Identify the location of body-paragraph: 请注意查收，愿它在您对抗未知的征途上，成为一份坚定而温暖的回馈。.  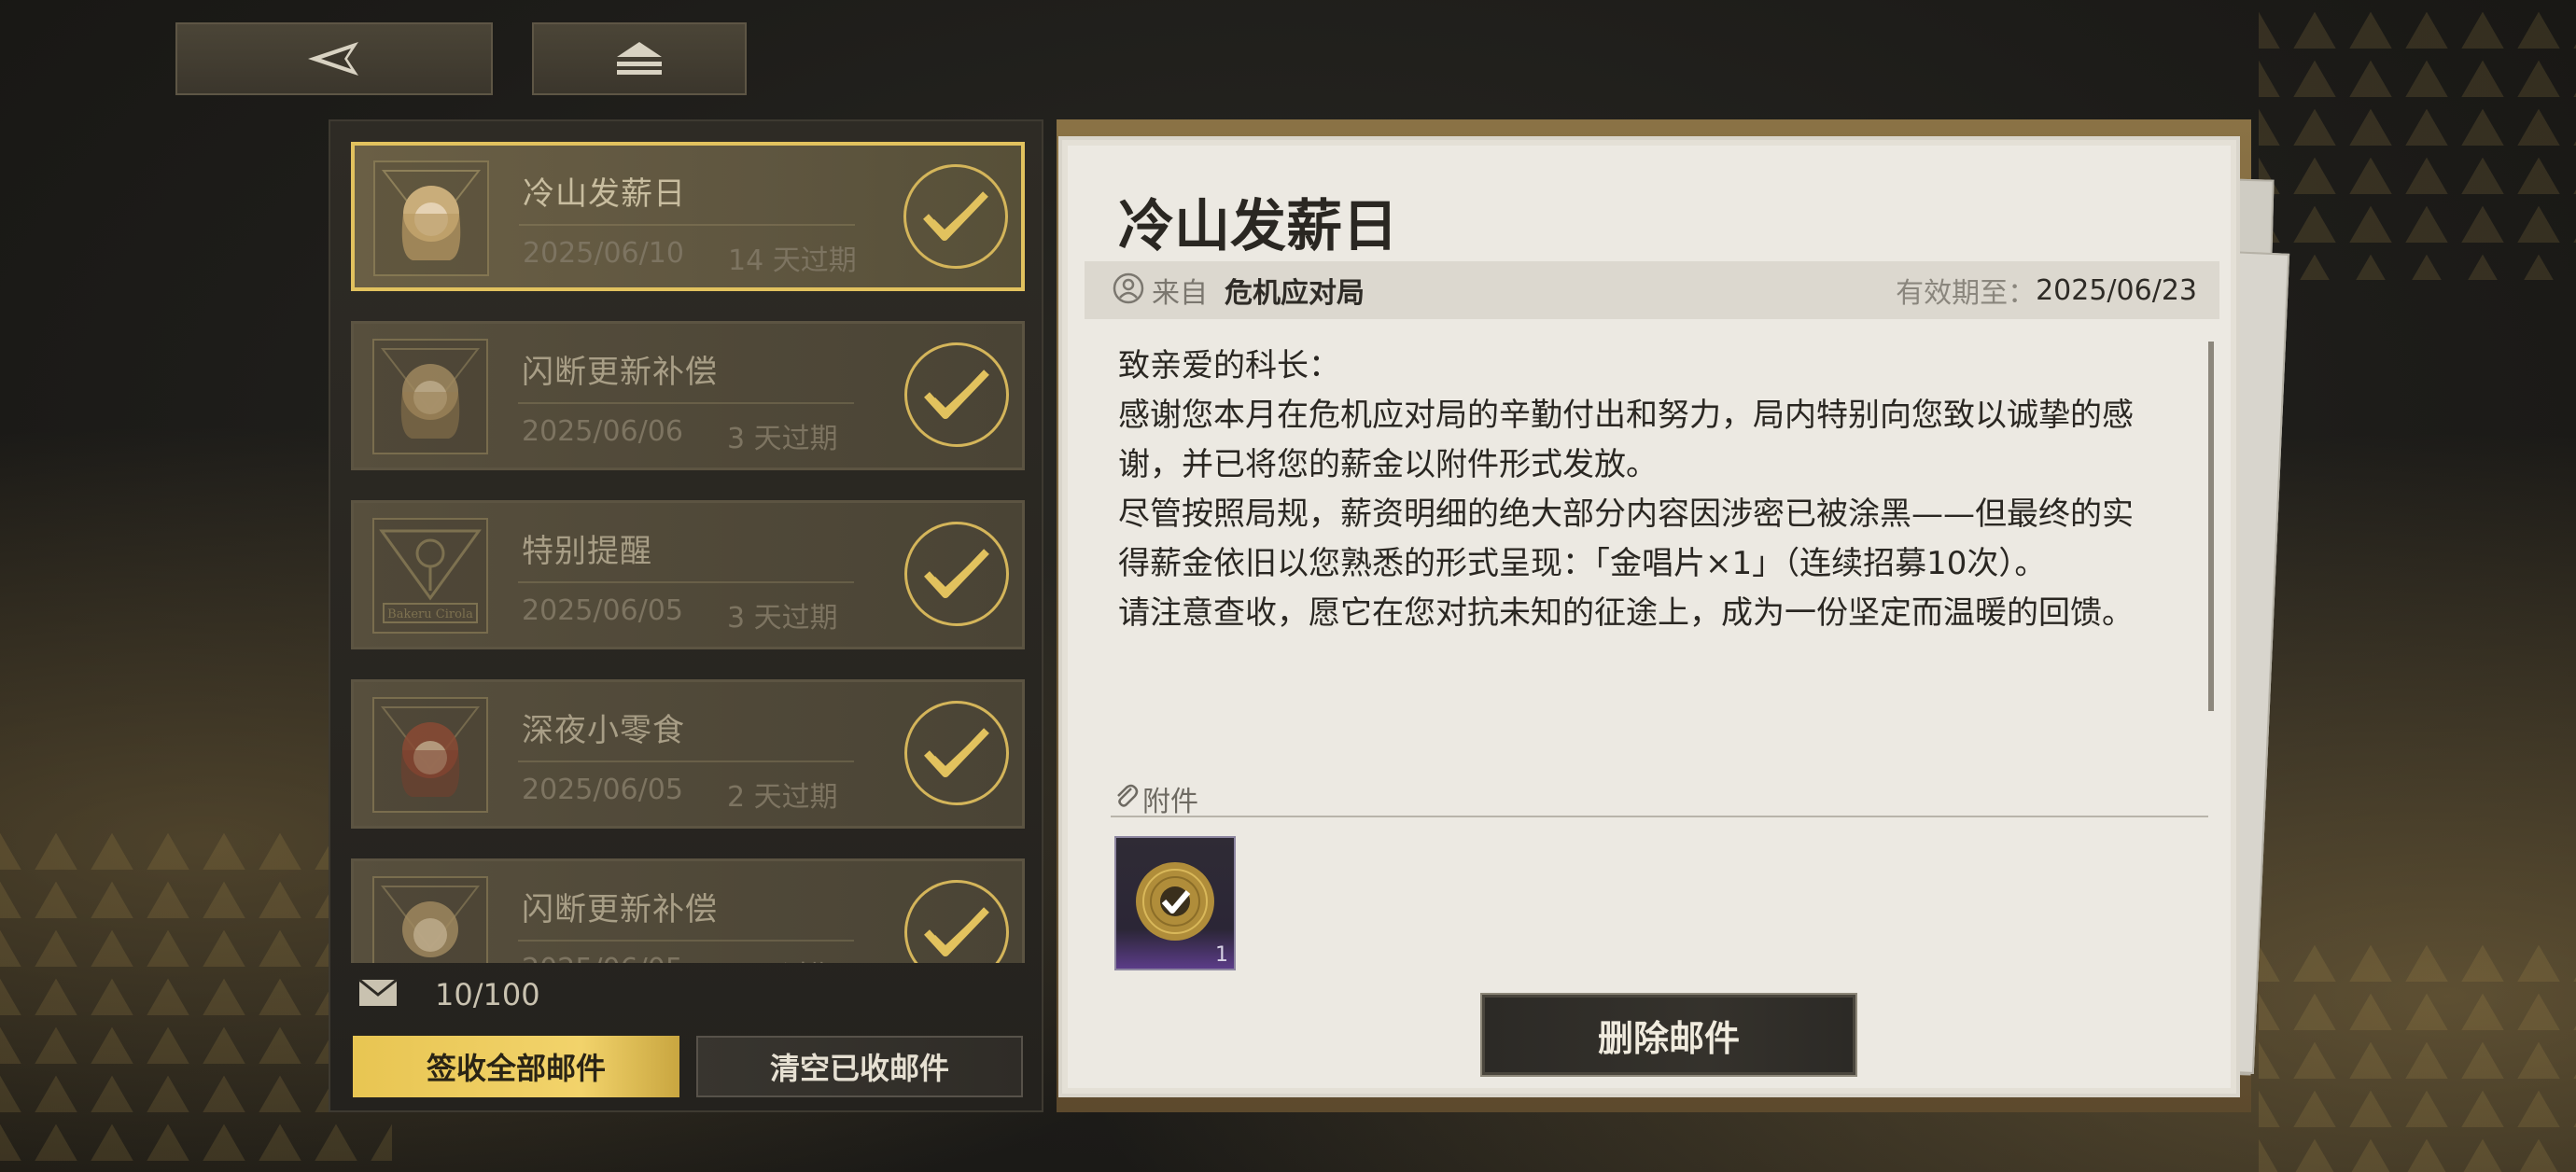
(1626, 613).